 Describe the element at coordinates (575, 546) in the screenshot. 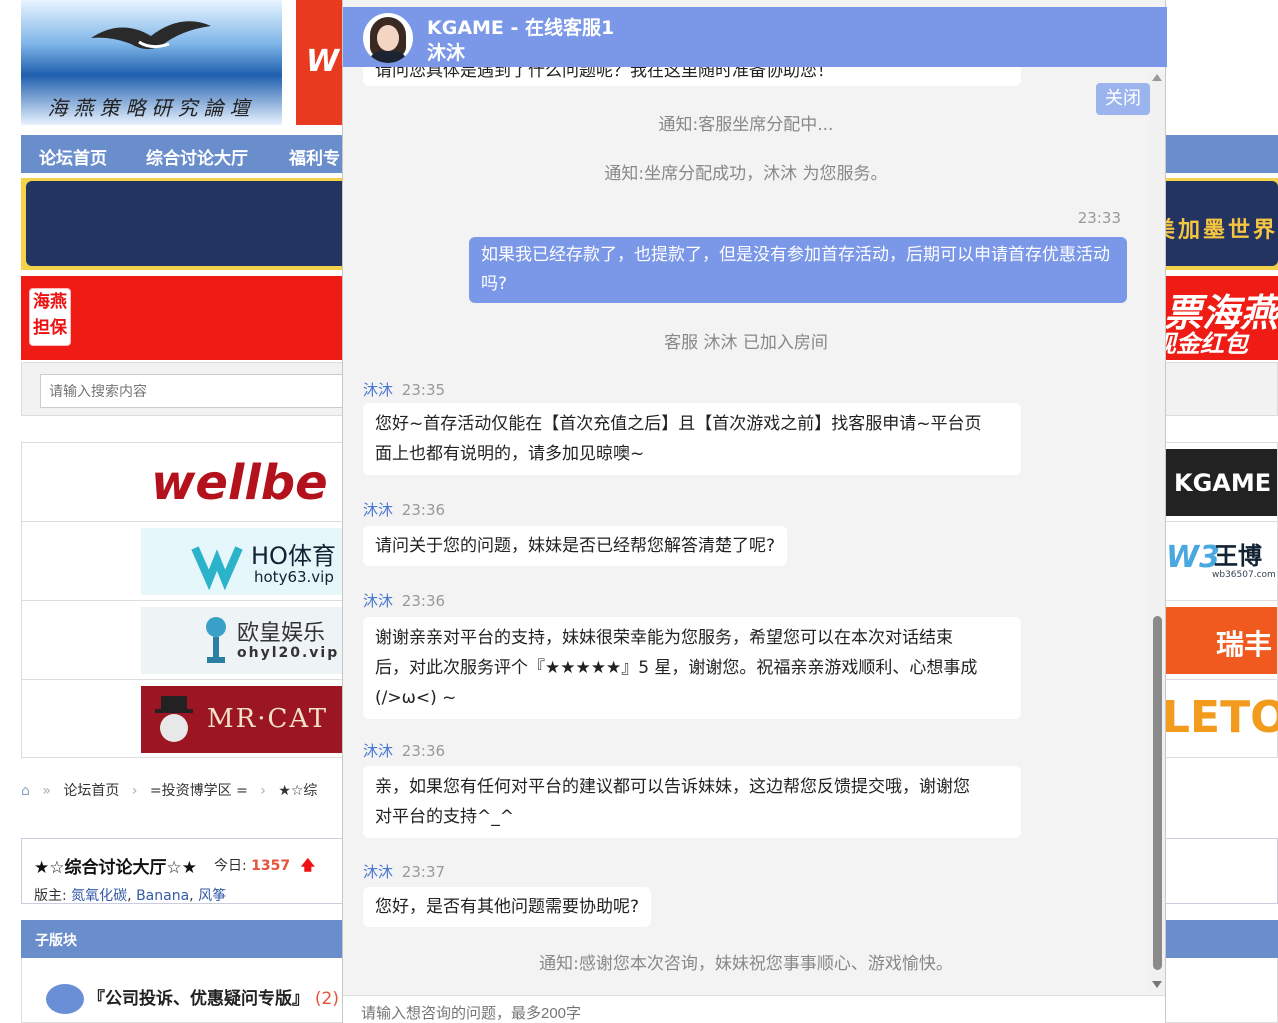

I see `agent-message-bubble: 请问关于您的问题，妹妹是否已经帮您解答清楚了呢?` at that location.